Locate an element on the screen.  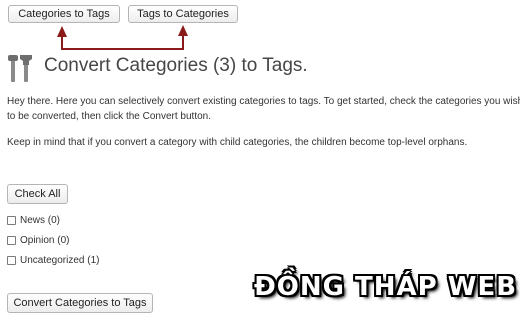
category-checkbox-news: News (0) is located at coordinates (33, 220).